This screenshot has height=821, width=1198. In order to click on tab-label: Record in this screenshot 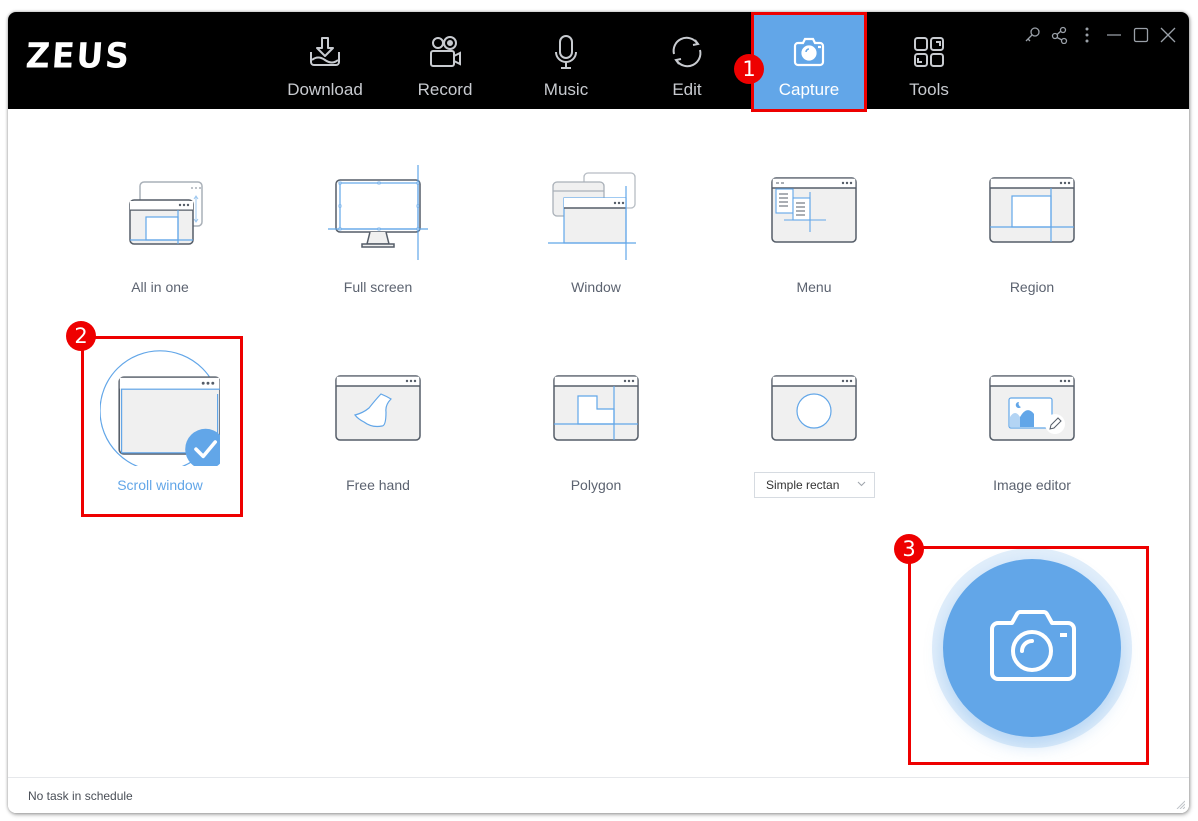, I will do `click(445, 89)`.